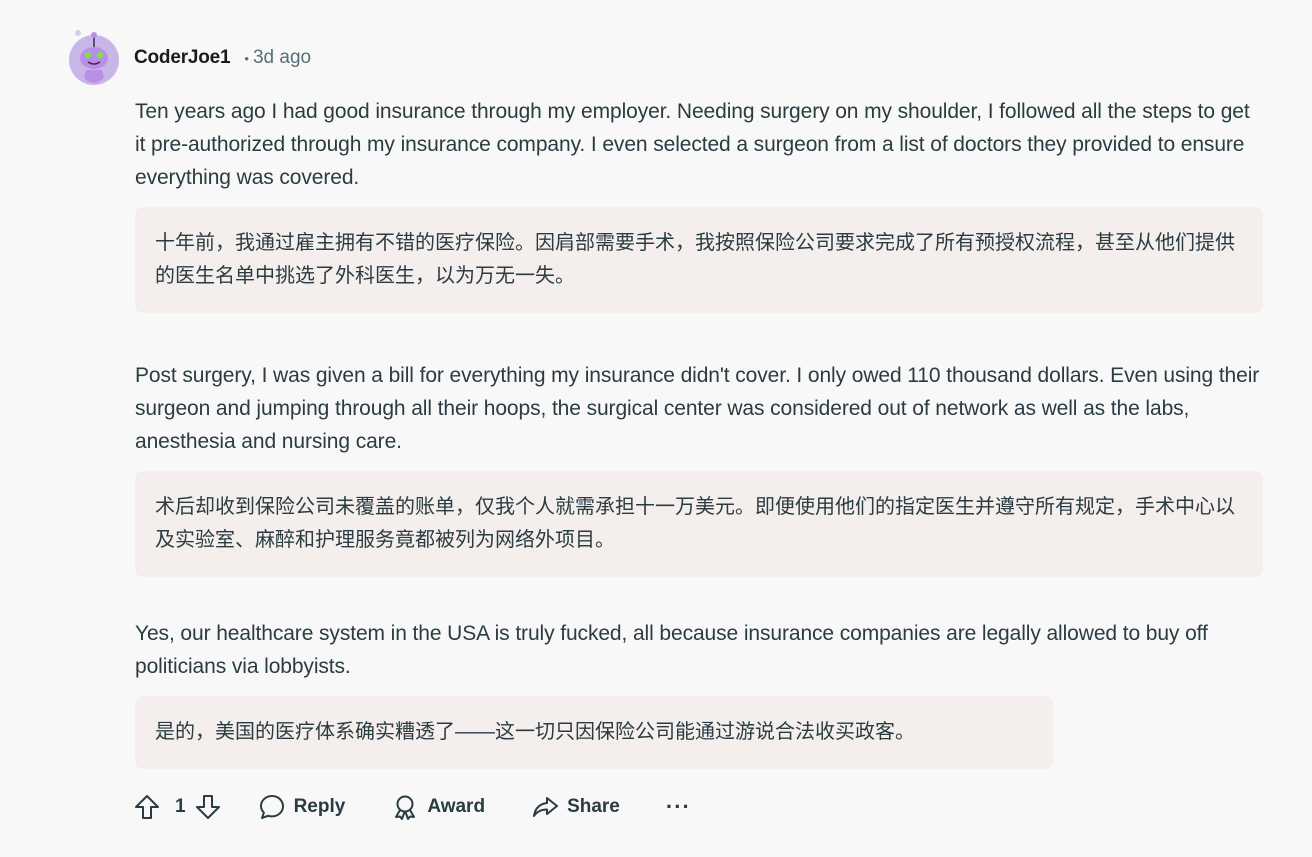 This screenshot has width=1312, height=857. Describe the element at coordinates (182, 58) in the screenshot. I see `author-username: CoderJoe1` at that location.